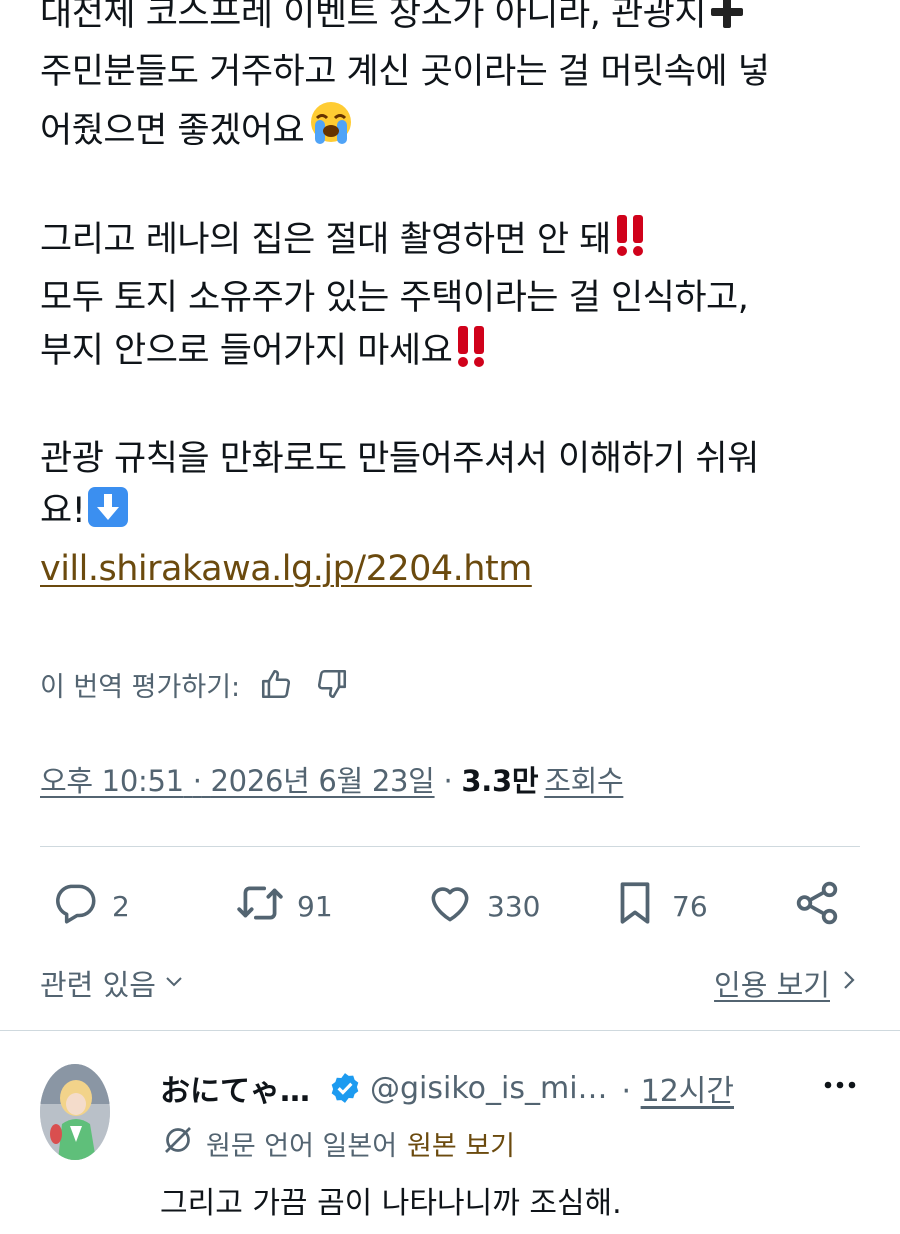 The image size is (900, 1234). What do you see at coordinates (172, 131) in the screenshot?
I see `tweet-line: 어줬으면 좋겠어요` at bounding box center [172, 131].